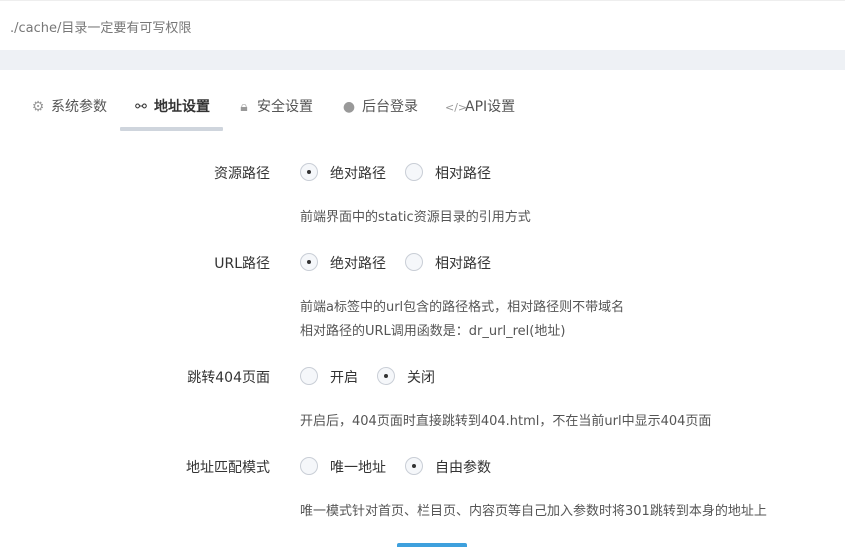  I want to click on match-mode-free-label: 自由参数, so click(463, 467).